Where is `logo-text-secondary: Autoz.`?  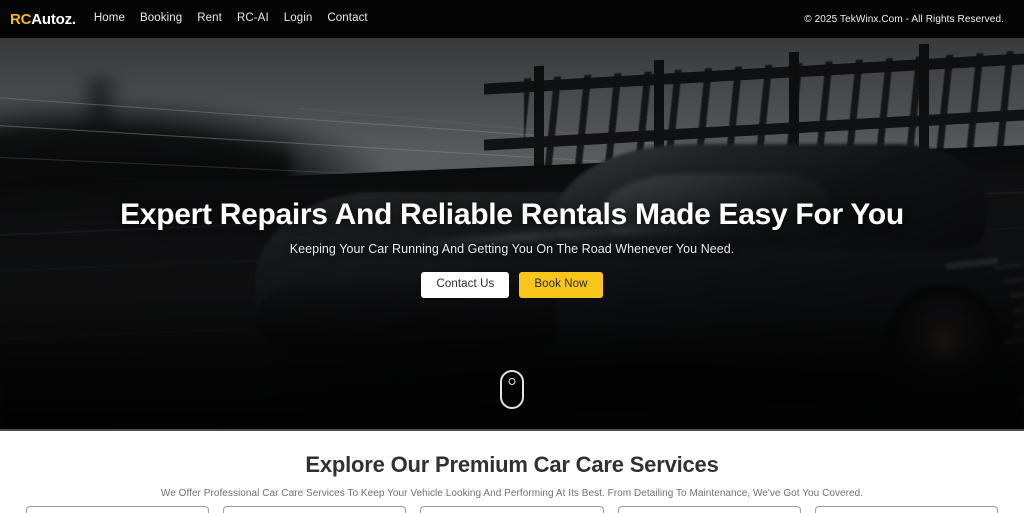 logo-text-secondary: Autoz. is located at coordinates (53, 19).